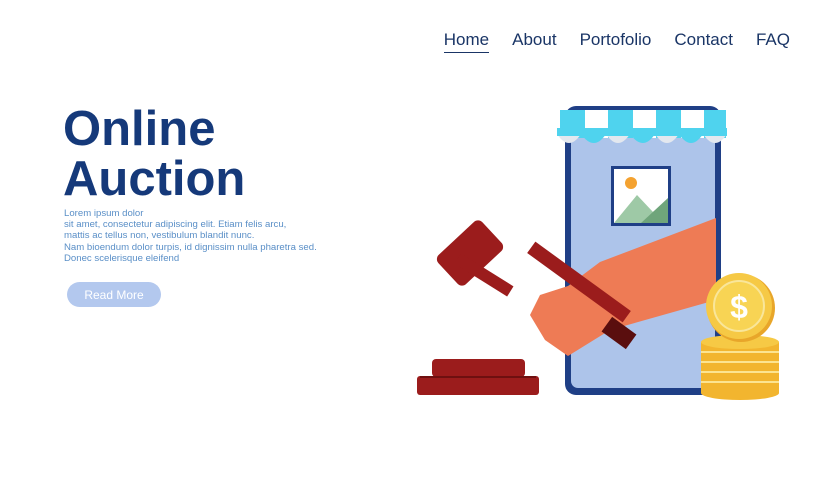  Describe the element at coordinates (623, 287) in the screenshot. I see `hand-icon` at that location.